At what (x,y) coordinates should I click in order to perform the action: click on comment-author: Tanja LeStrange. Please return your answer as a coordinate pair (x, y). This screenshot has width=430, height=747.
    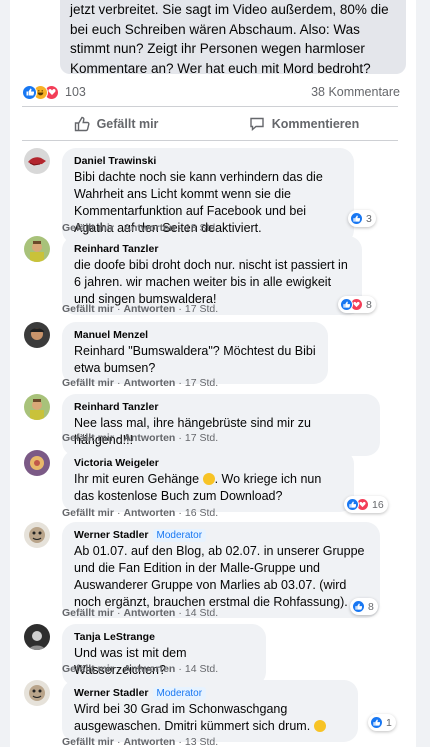
    Looking at the image, I should click on (165, 637).